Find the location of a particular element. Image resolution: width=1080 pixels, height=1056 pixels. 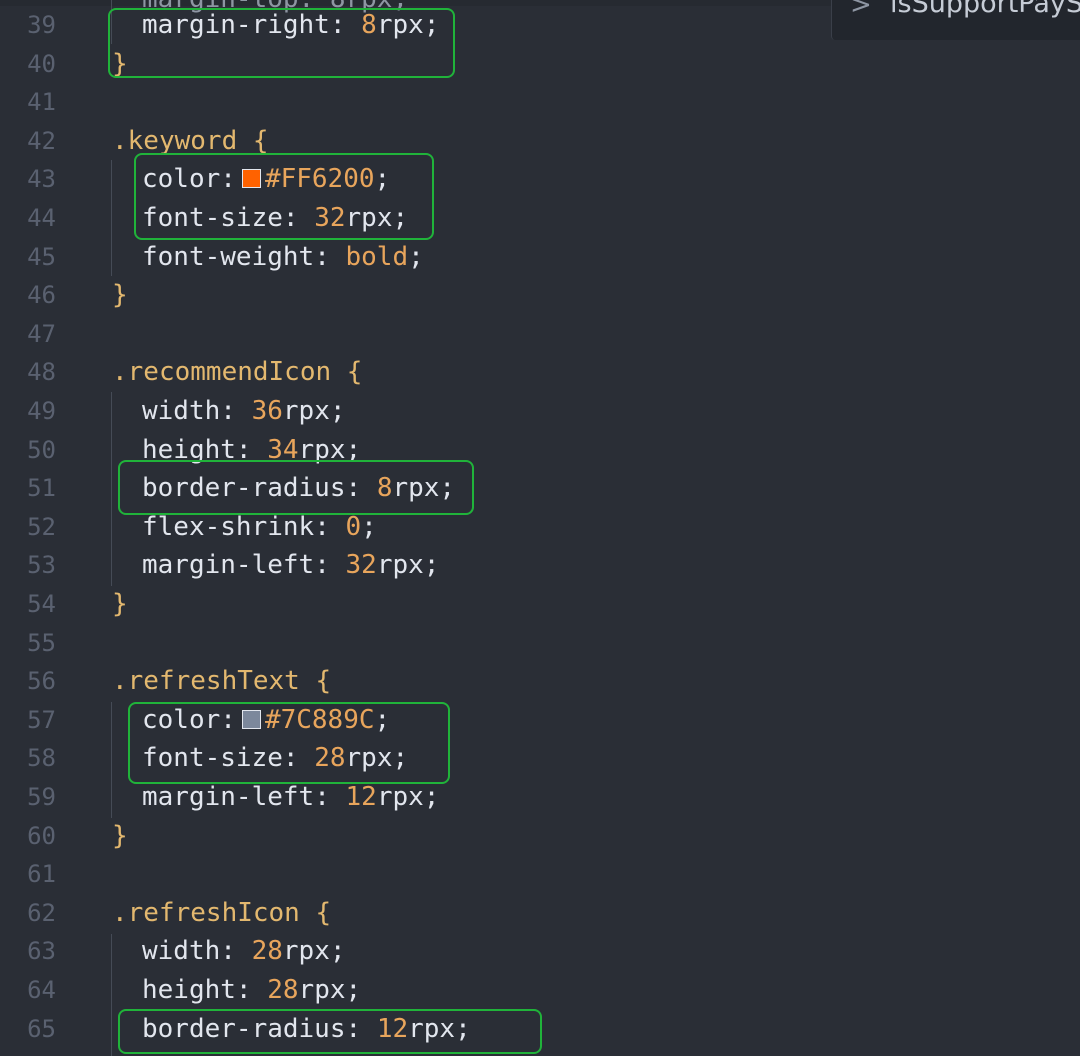

chevron-right-icon: > is located at coordinates (861, 10).